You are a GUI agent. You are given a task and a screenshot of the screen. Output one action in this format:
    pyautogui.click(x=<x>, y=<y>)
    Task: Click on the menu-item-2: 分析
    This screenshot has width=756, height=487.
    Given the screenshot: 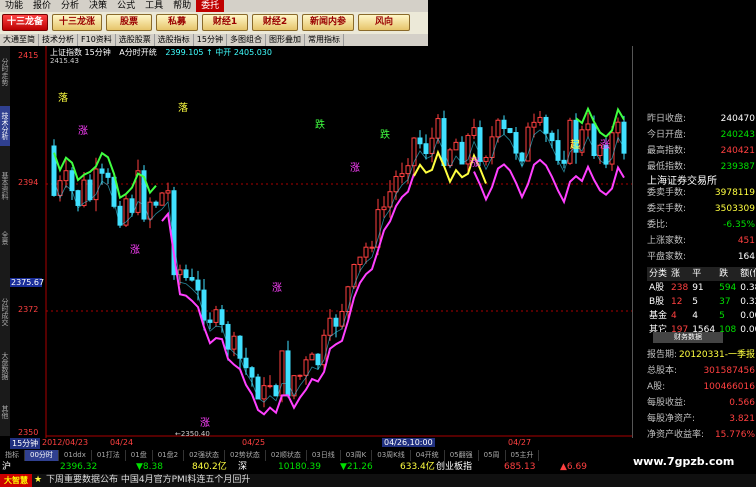 What is the action you would take?
    pyautogui.click(x=70, y=6)
    